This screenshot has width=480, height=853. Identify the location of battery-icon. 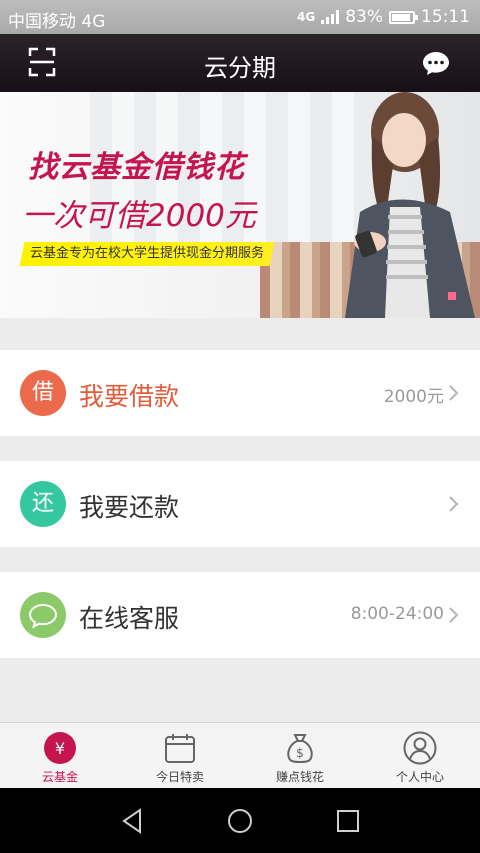
(403, 17).